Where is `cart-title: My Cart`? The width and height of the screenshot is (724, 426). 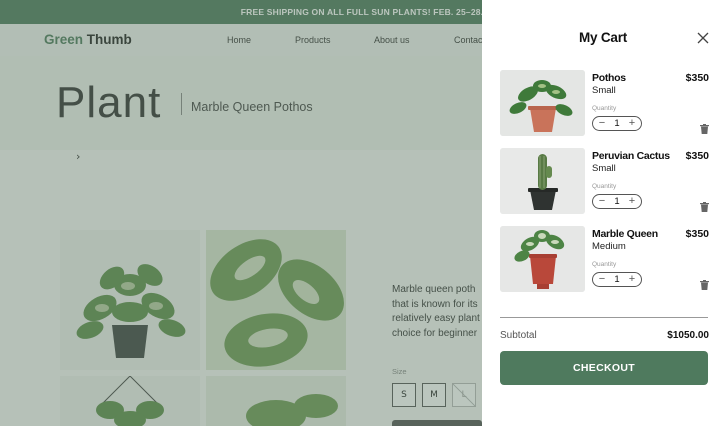 cart-title: My Cart is located at coordinates (603, 37).